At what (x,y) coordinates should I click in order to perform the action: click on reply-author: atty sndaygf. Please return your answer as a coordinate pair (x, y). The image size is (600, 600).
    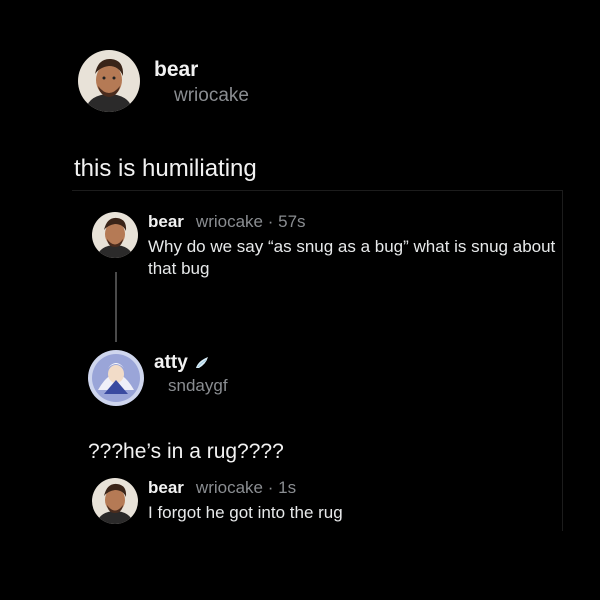
    Looking at the image, I should click on (158, 378).